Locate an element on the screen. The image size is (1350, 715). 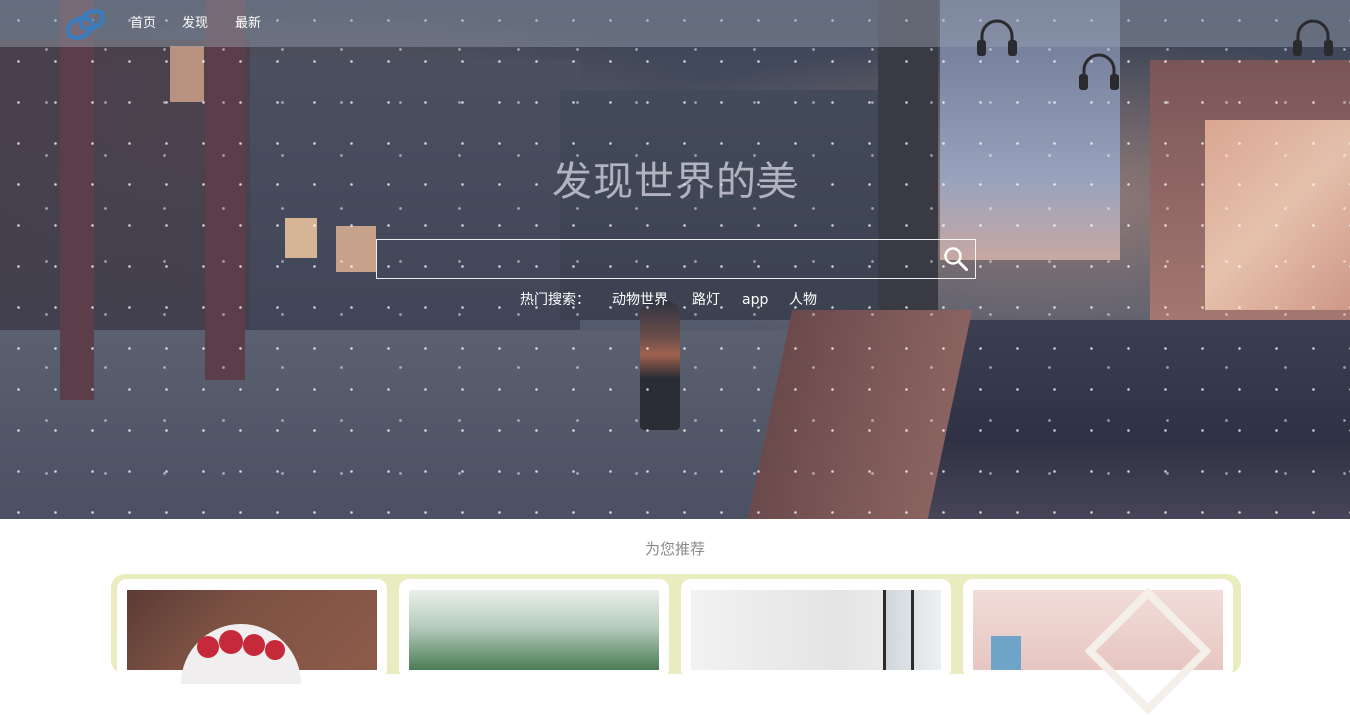
search-box is located at coordinates (676, 259).